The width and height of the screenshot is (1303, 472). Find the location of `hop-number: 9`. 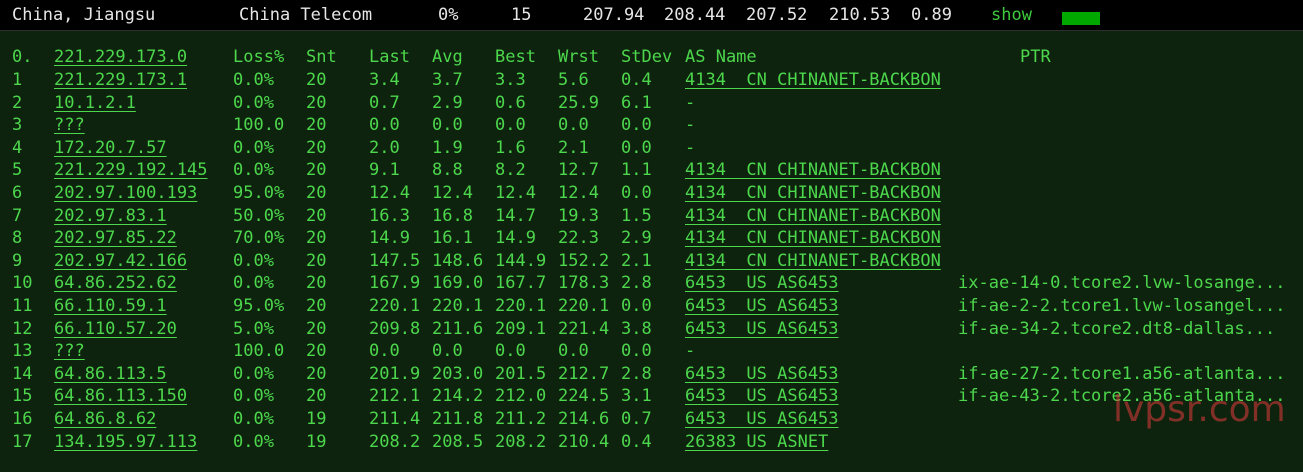

hop-number: 9 is located at coordinates (17, 260).